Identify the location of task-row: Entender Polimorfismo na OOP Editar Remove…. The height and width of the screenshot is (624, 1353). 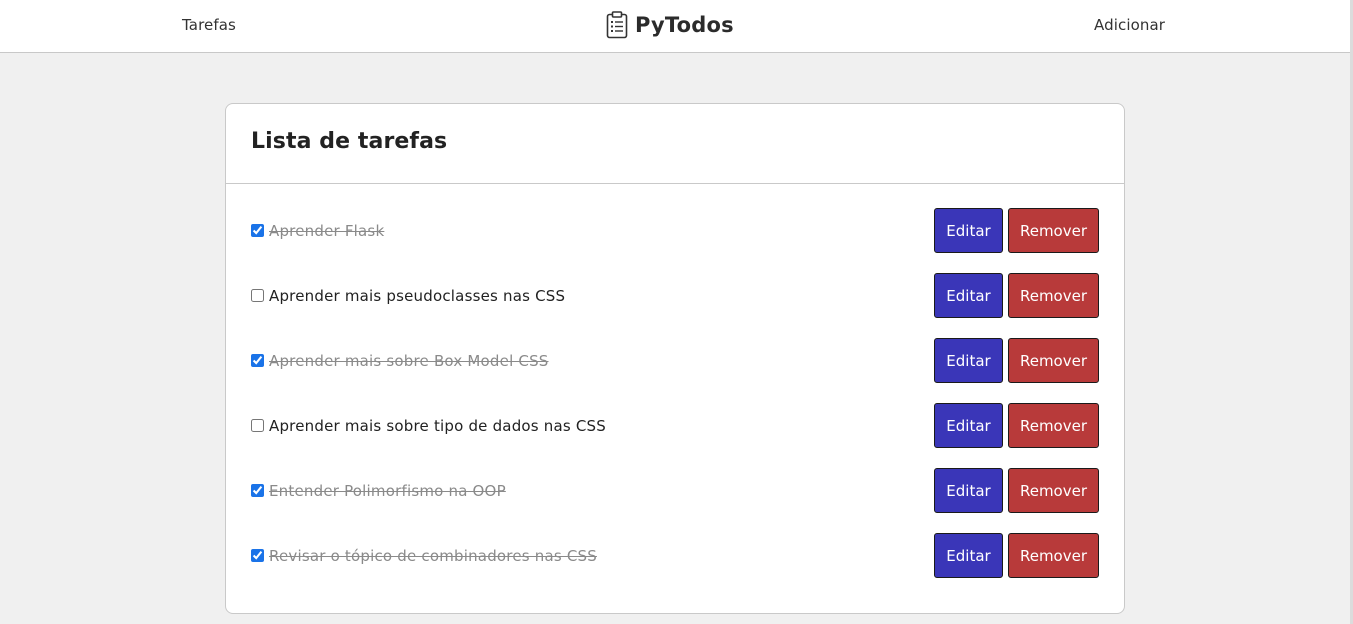
(675, 490).